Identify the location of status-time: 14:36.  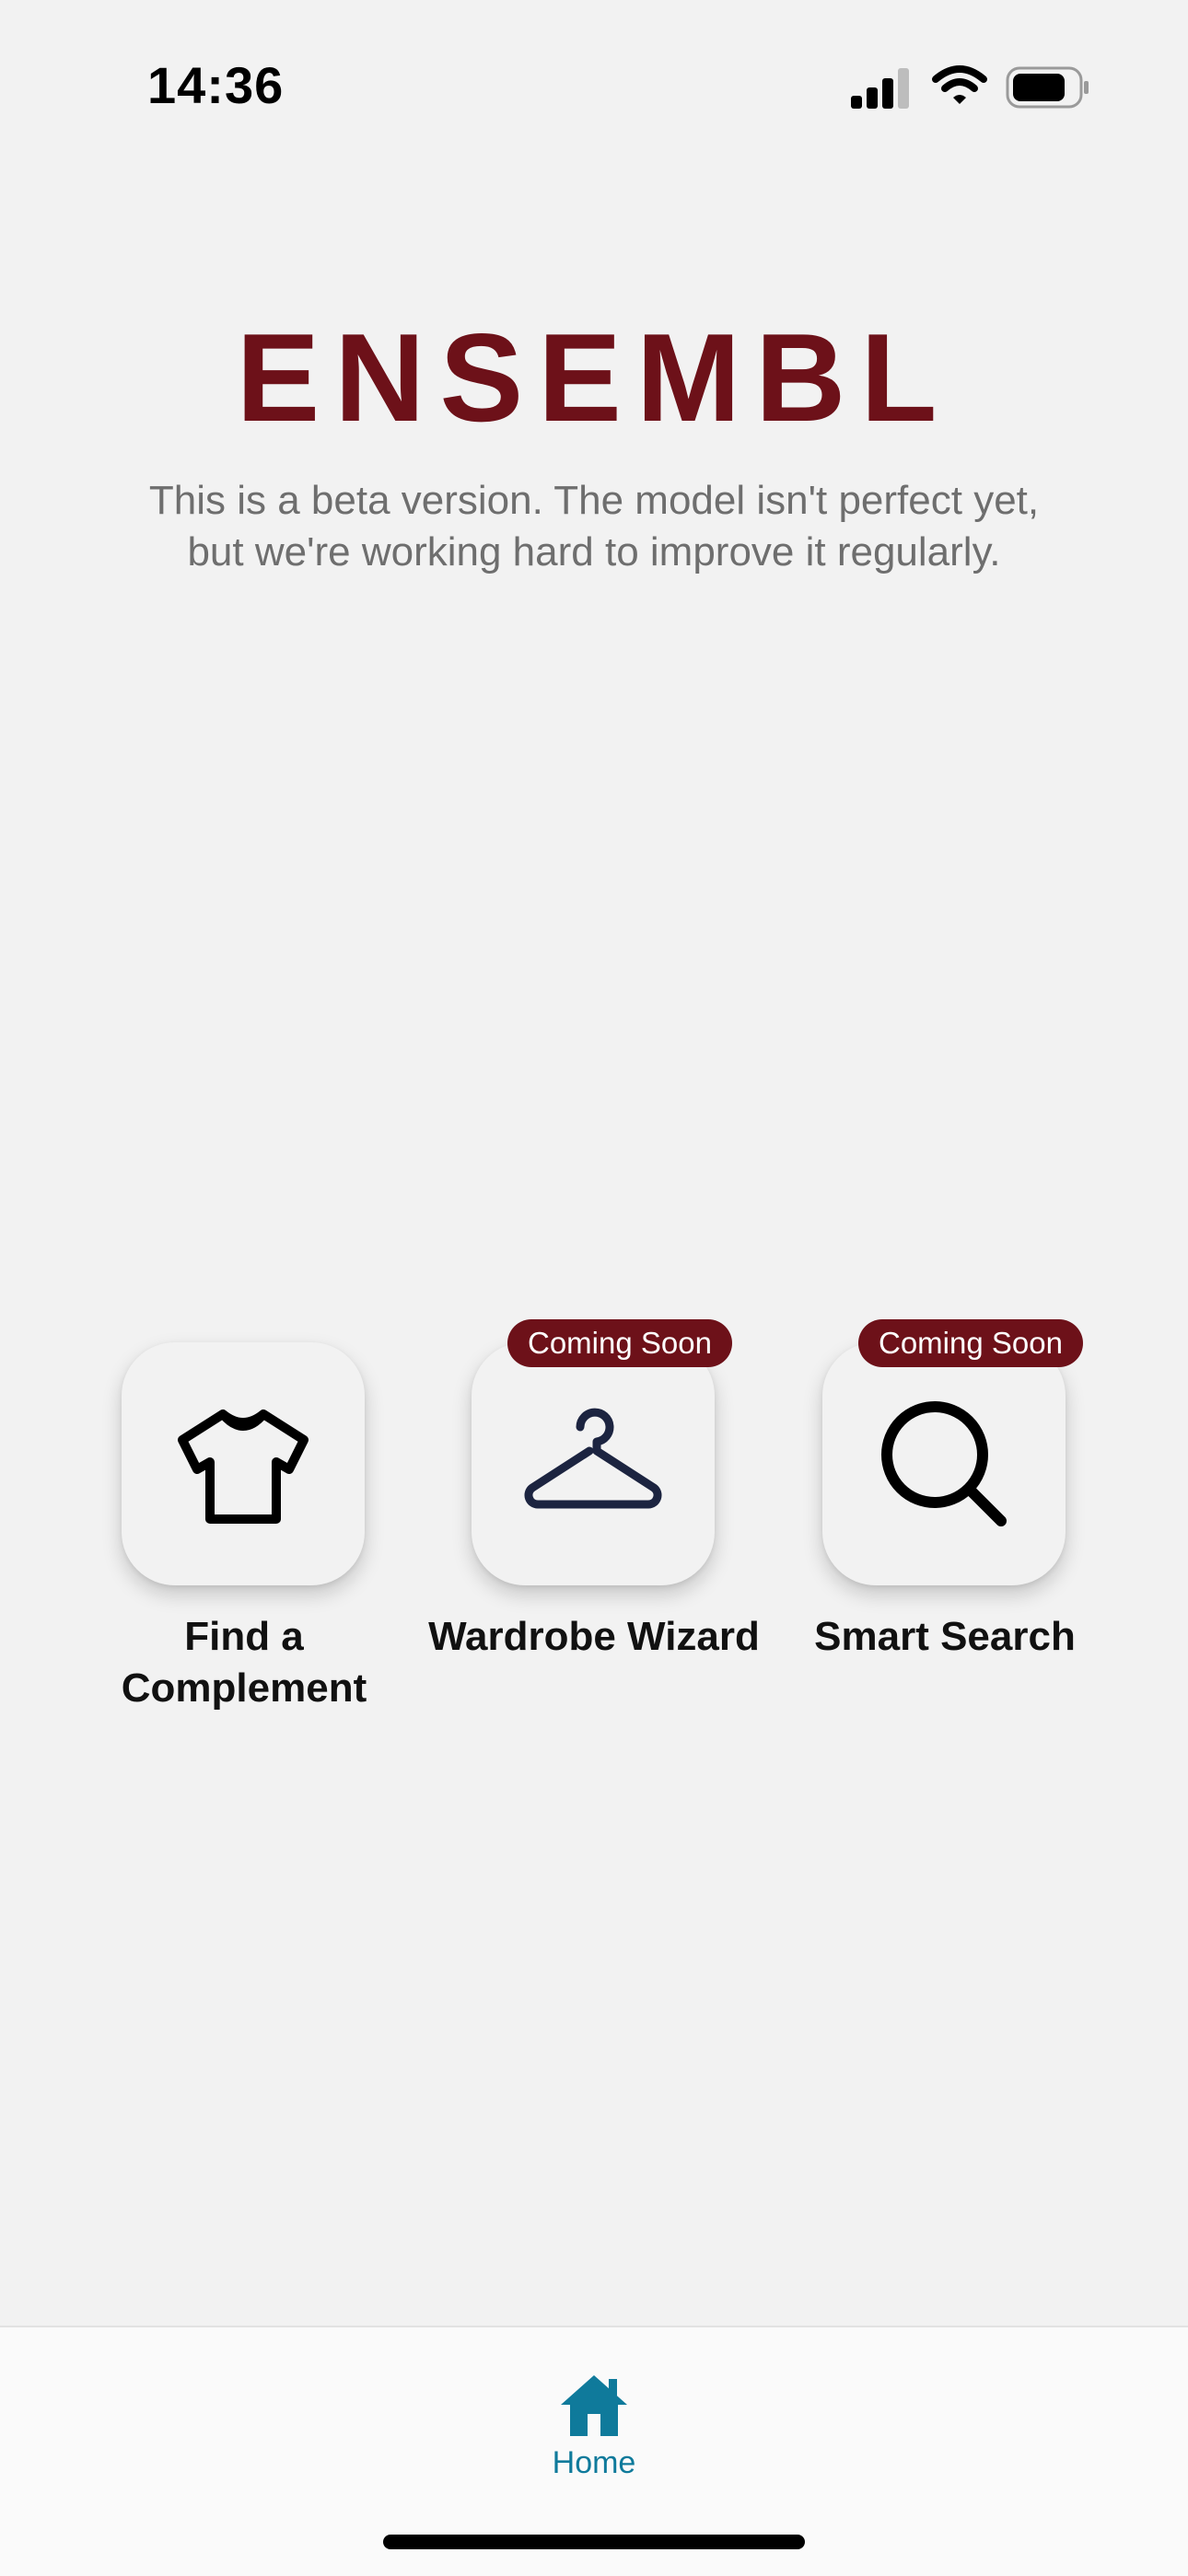
(216, 85).